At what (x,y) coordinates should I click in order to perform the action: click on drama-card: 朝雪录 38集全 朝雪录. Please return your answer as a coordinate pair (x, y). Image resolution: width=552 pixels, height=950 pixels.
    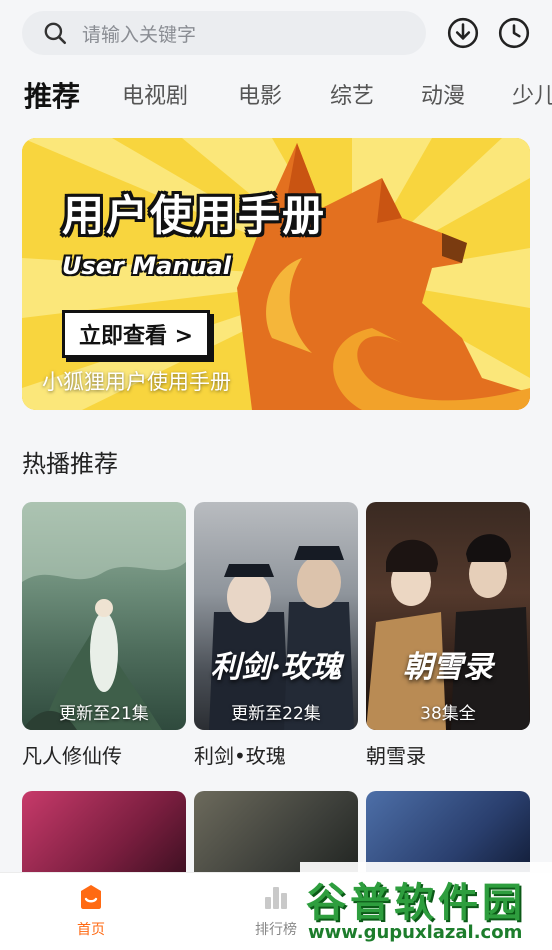
    Looking at the image, I should click on (448, 635).